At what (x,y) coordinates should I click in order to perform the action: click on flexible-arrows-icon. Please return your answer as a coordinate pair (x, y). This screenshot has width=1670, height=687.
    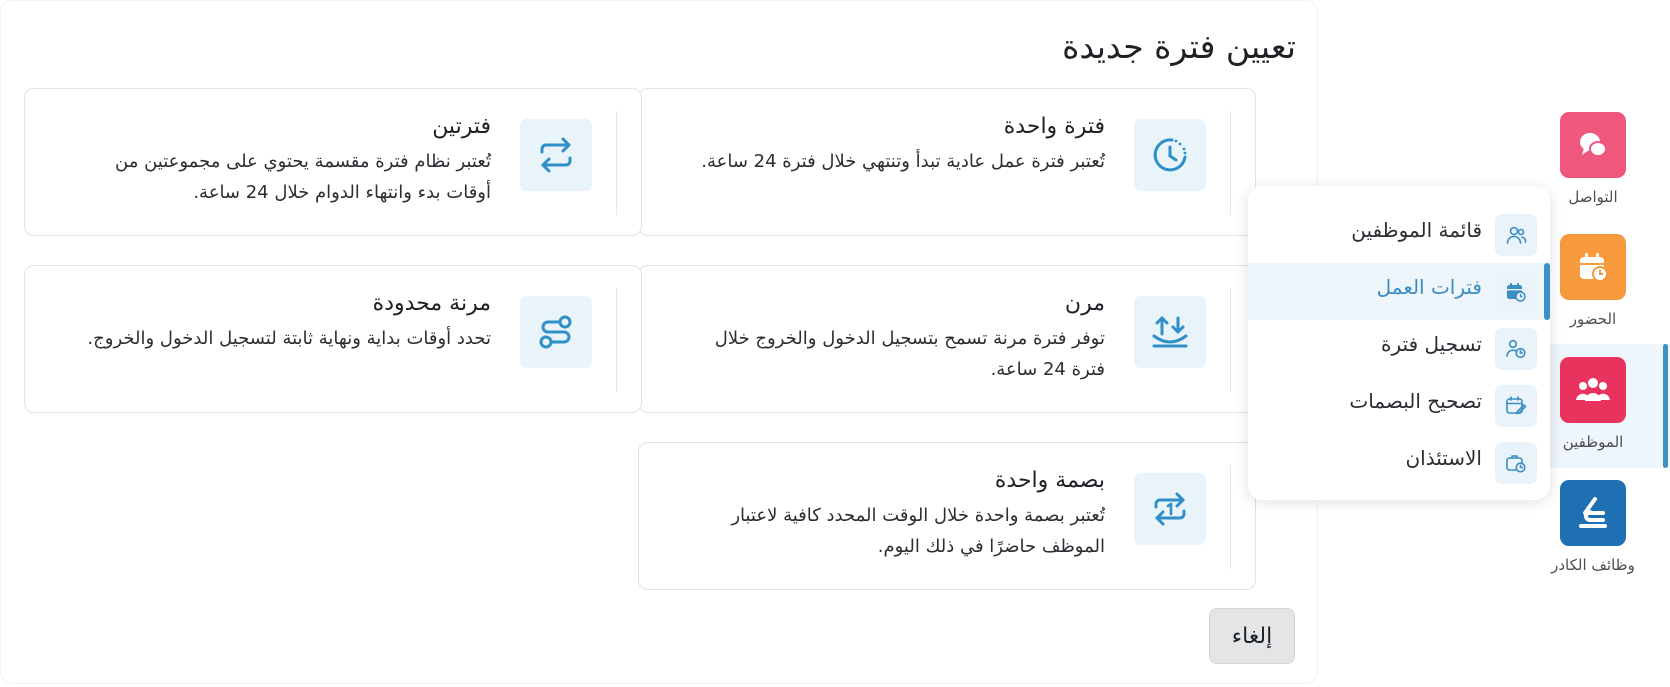
    Looking at the image, I should click on (1170, 332).